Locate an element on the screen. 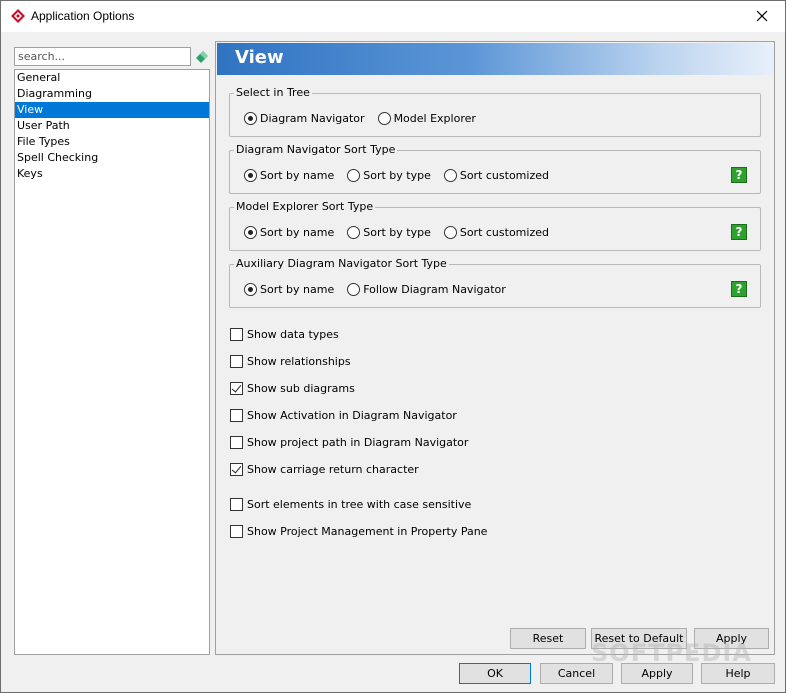  ok-button: OK is located at coordinates (495, 673).